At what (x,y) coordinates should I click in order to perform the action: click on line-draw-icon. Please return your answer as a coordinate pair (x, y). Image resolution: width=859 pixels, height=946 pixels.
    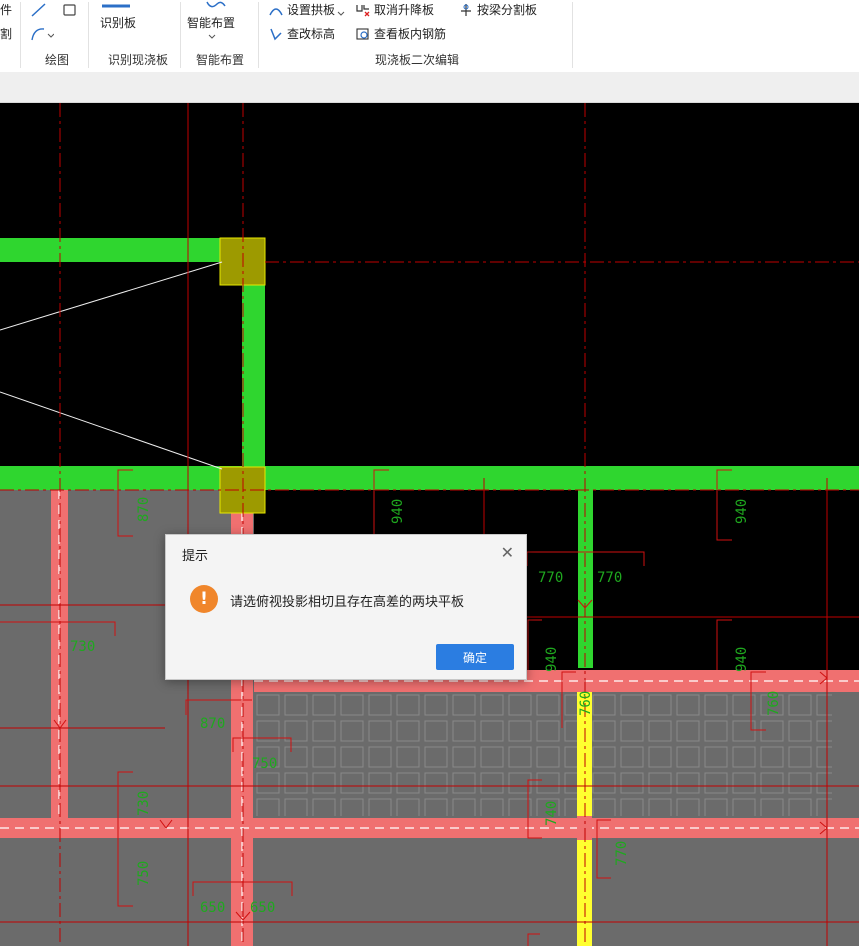
    Looking at the image, I should click on (39, 10).